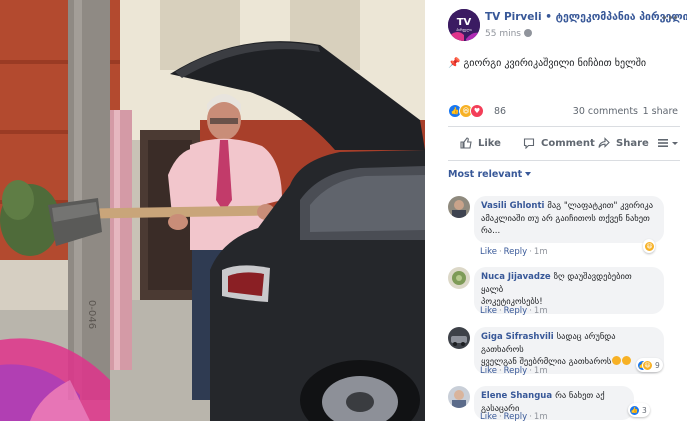 The image size is (687, 421). Describe the element at coordinates (528, 174) in the screenshot. I see `chevron-down-icon` at that location.